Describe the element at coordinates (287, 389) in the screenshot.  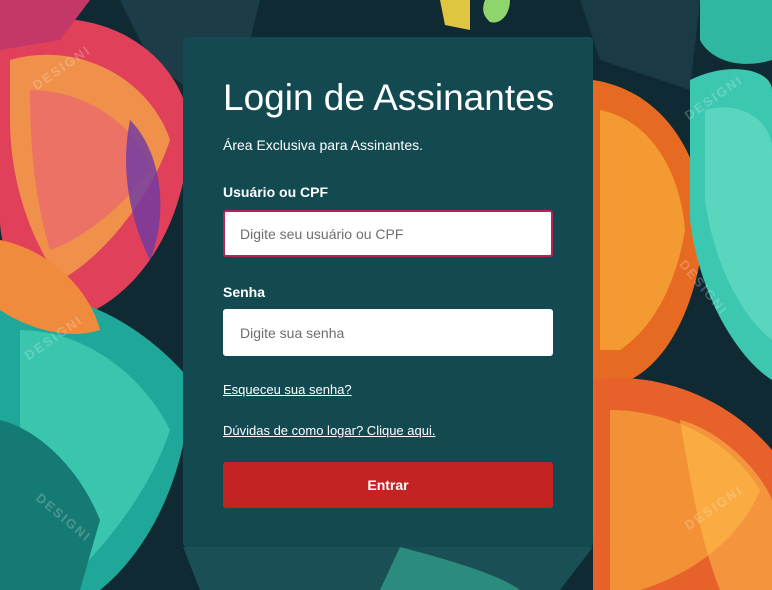
I see `forgot-password-link: Esqueceu sua senha?` at that location.